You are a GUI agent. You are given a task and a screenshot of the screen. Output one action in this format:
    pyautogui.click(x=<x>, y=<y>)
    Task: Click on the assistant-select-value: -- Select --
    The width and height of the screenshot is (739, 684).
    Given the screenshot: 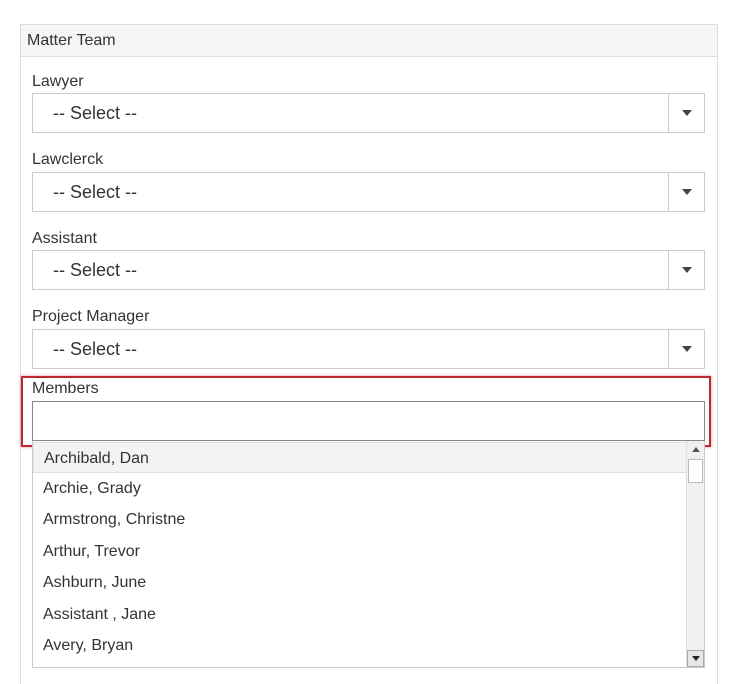 What is the action you would take?
    pyautogui.click(x=95, y=270)
    